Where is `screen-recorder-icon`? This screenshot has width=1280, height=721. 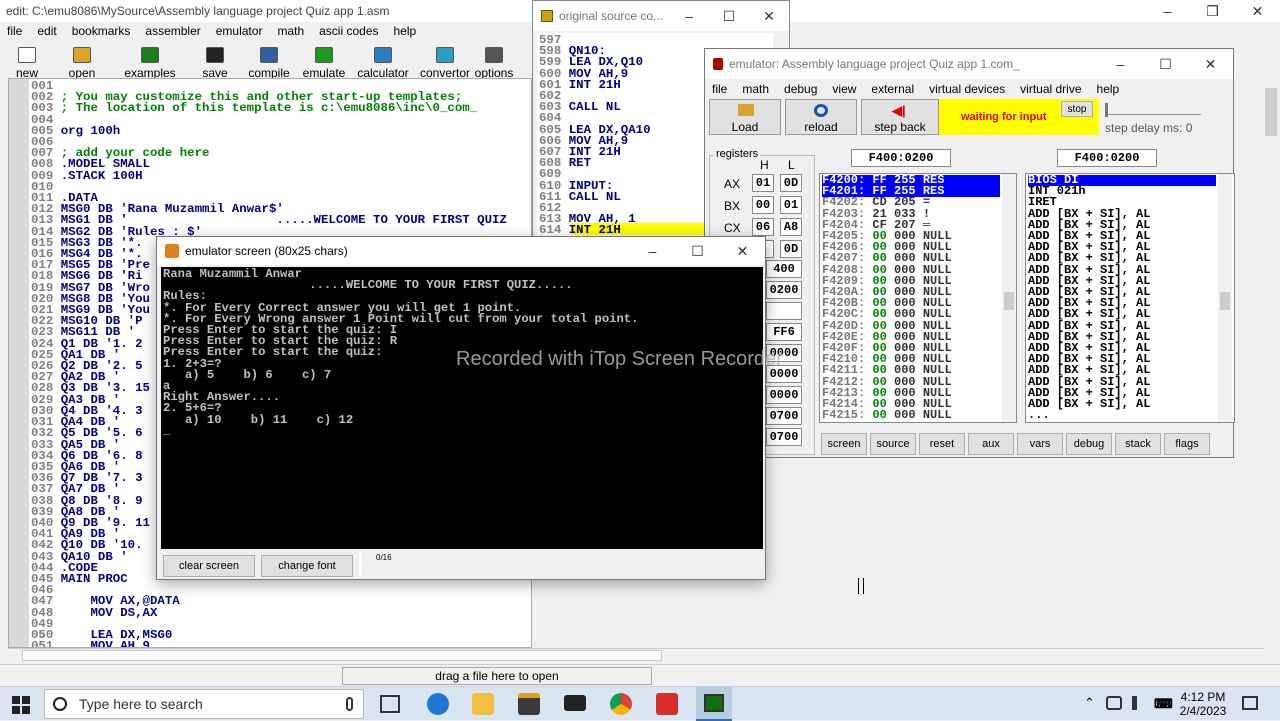
screen-recorder-icon is located at coordinates (667, 704).